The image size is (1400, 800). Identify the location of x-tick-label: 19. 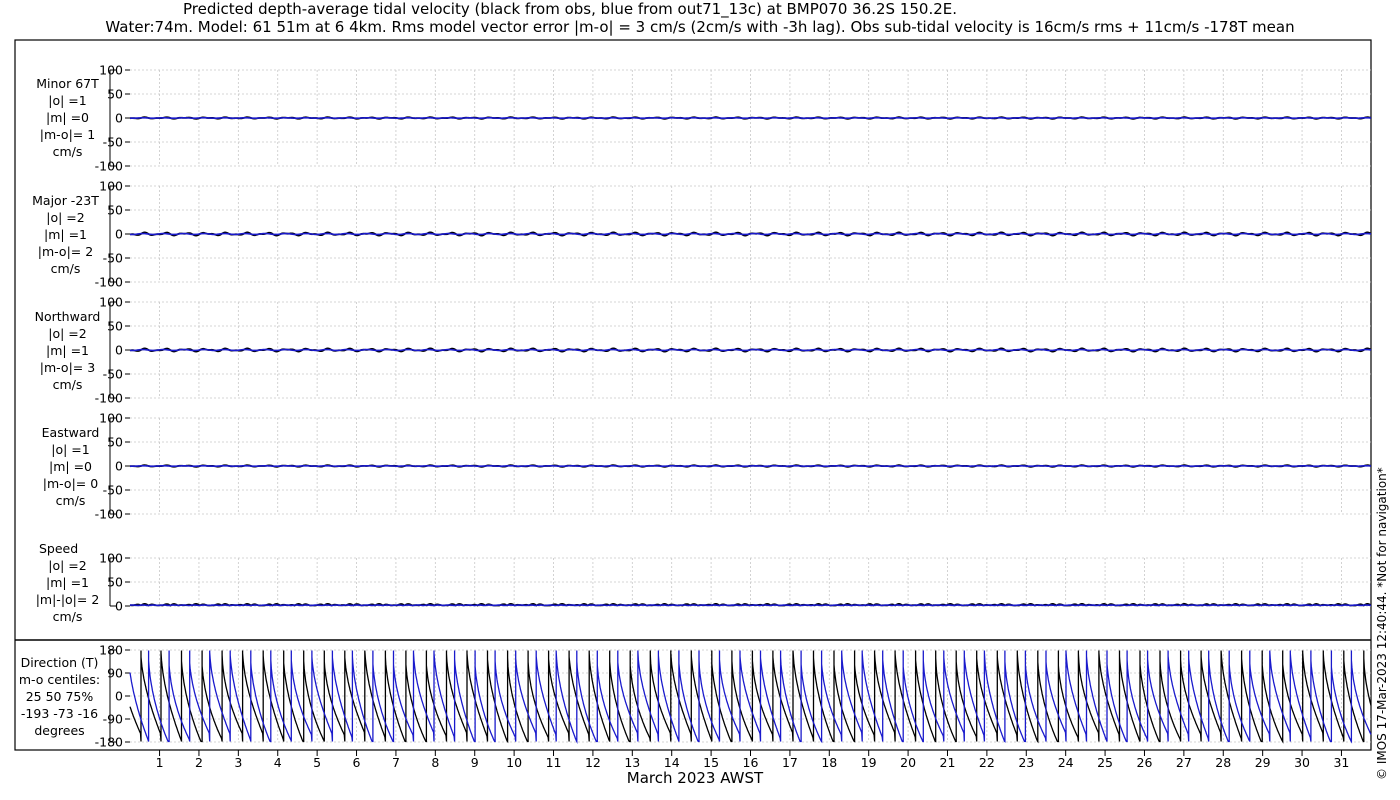
(869, 762).